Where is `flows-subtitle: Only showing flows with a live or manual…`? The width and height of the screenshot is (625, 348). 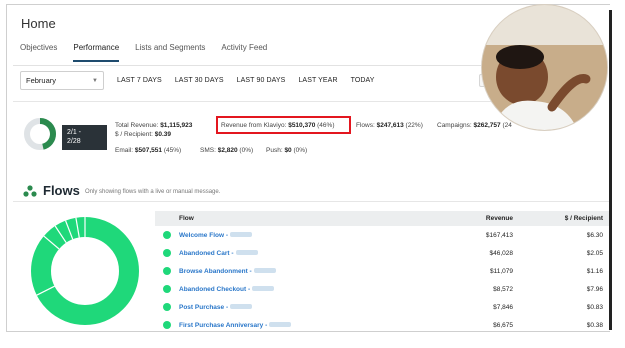 flows-subtitle: Only showing flows with a live or manual… is located at coordinates (153, 192).